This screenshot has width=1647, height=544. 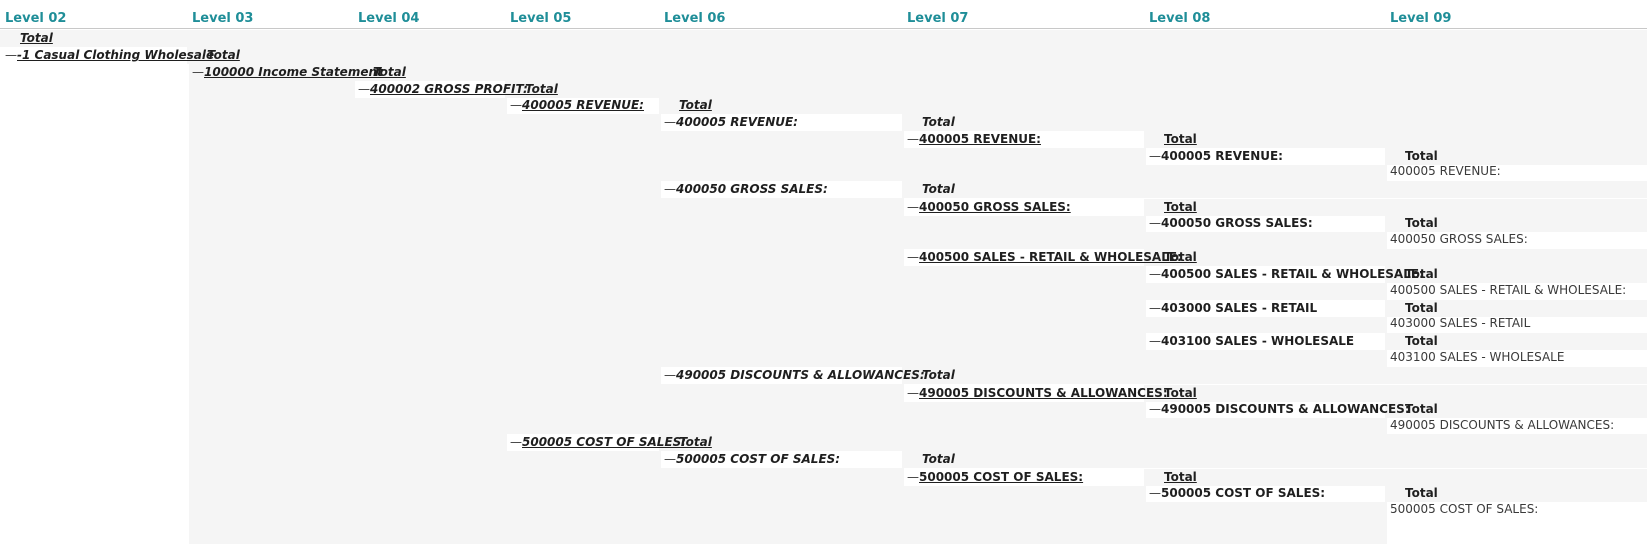 I want to click on header-divider, so click(x=823, y=28).